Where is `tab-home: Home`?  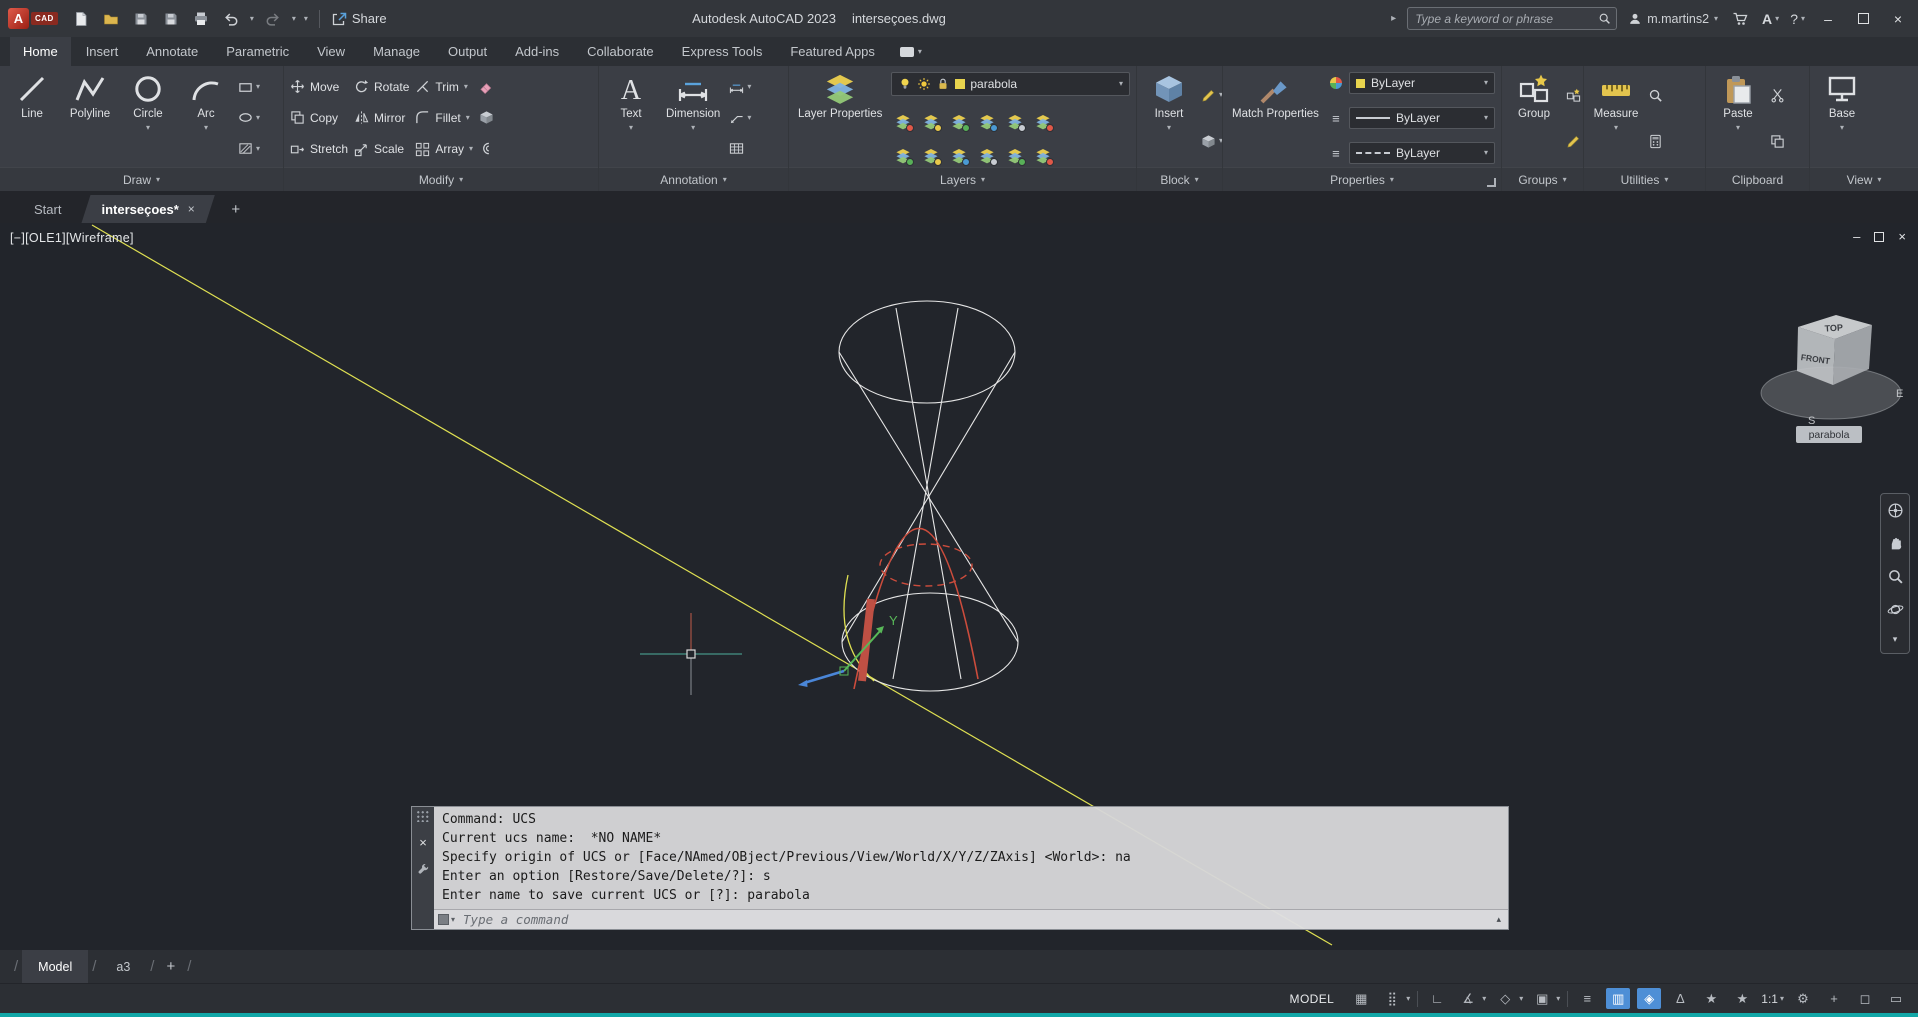 tab-home: Home is located at coordinates (40, 51).